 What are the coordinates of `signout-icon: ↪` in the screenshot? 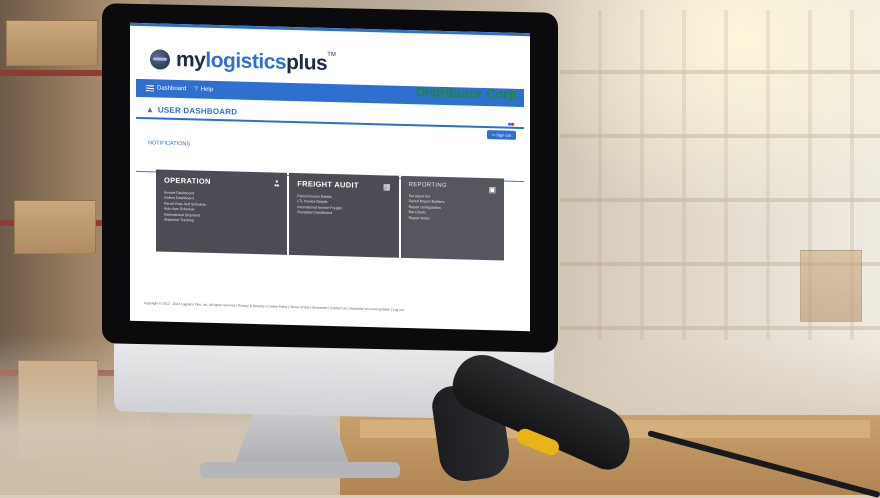 It's located at (493, 135).